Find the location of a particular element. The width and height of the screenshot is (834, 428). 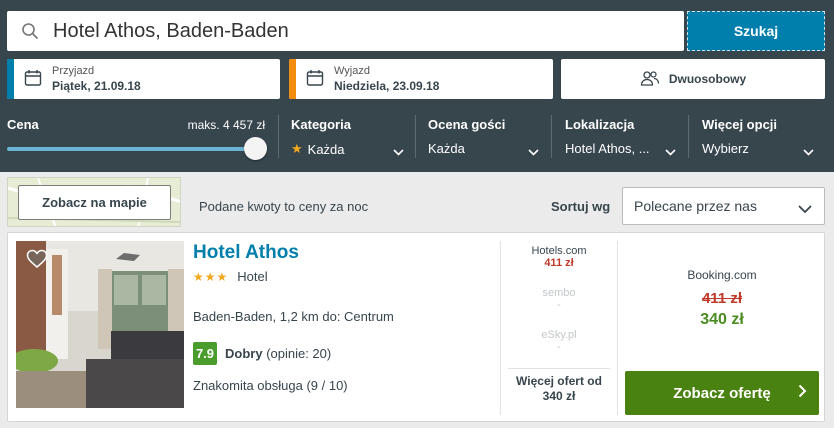

checkin-accent is located at coordinates (10, 79).